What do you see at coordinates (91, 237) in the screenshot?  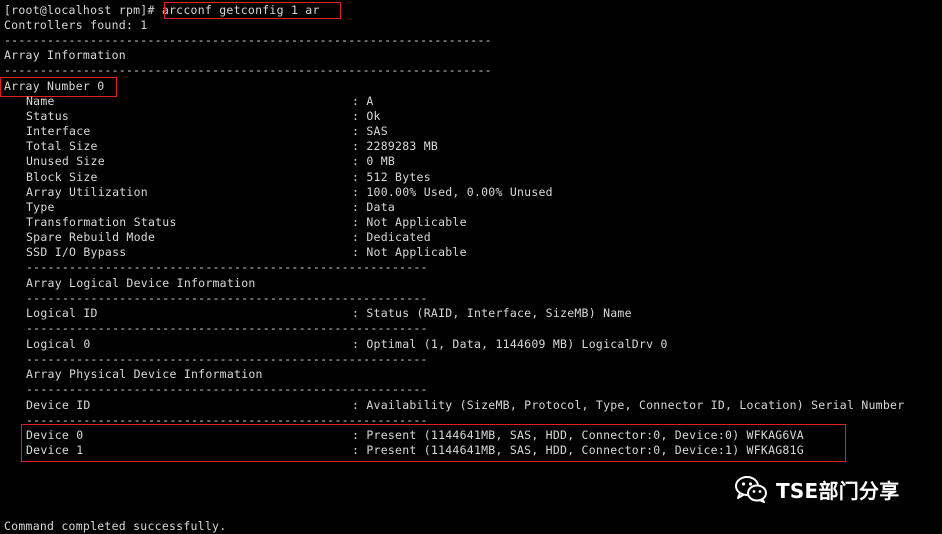 I see `prop-label-spare-rebuild-mode: Spare Rebuild Mode` at bounding box center [91, 237].